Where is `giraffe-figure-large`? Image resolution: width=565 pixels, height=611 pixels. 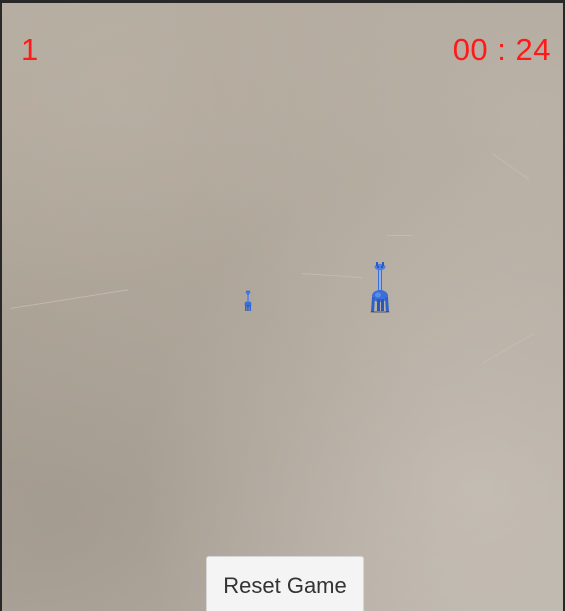 giraffe-figure-large is located at coordinates (380, 287).